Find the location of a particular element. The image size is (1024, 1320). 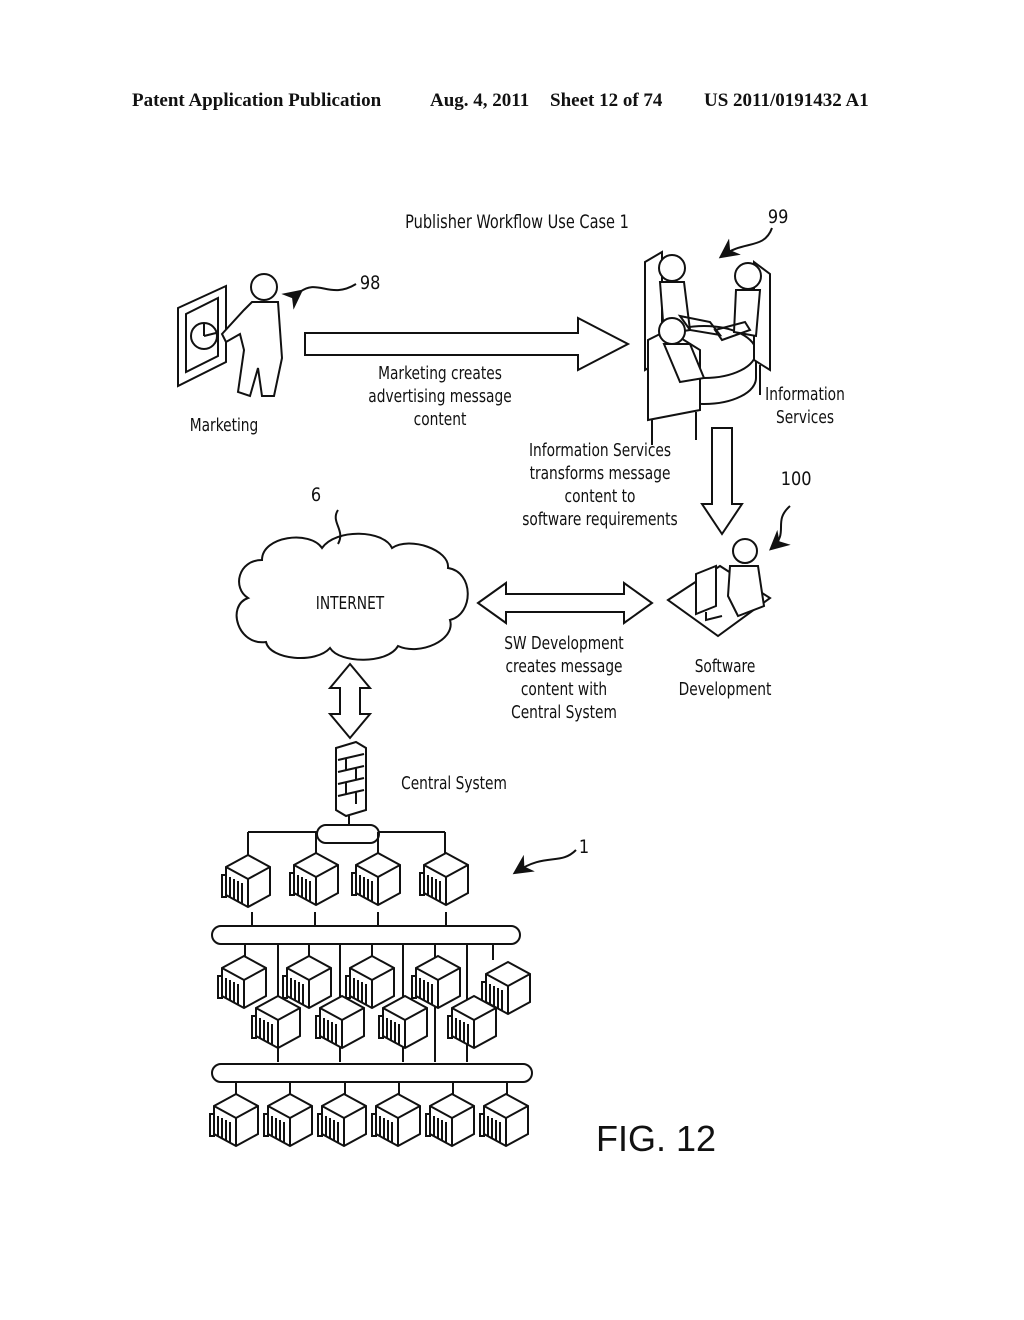

label-line: Software is located at coordinates (725, 666).